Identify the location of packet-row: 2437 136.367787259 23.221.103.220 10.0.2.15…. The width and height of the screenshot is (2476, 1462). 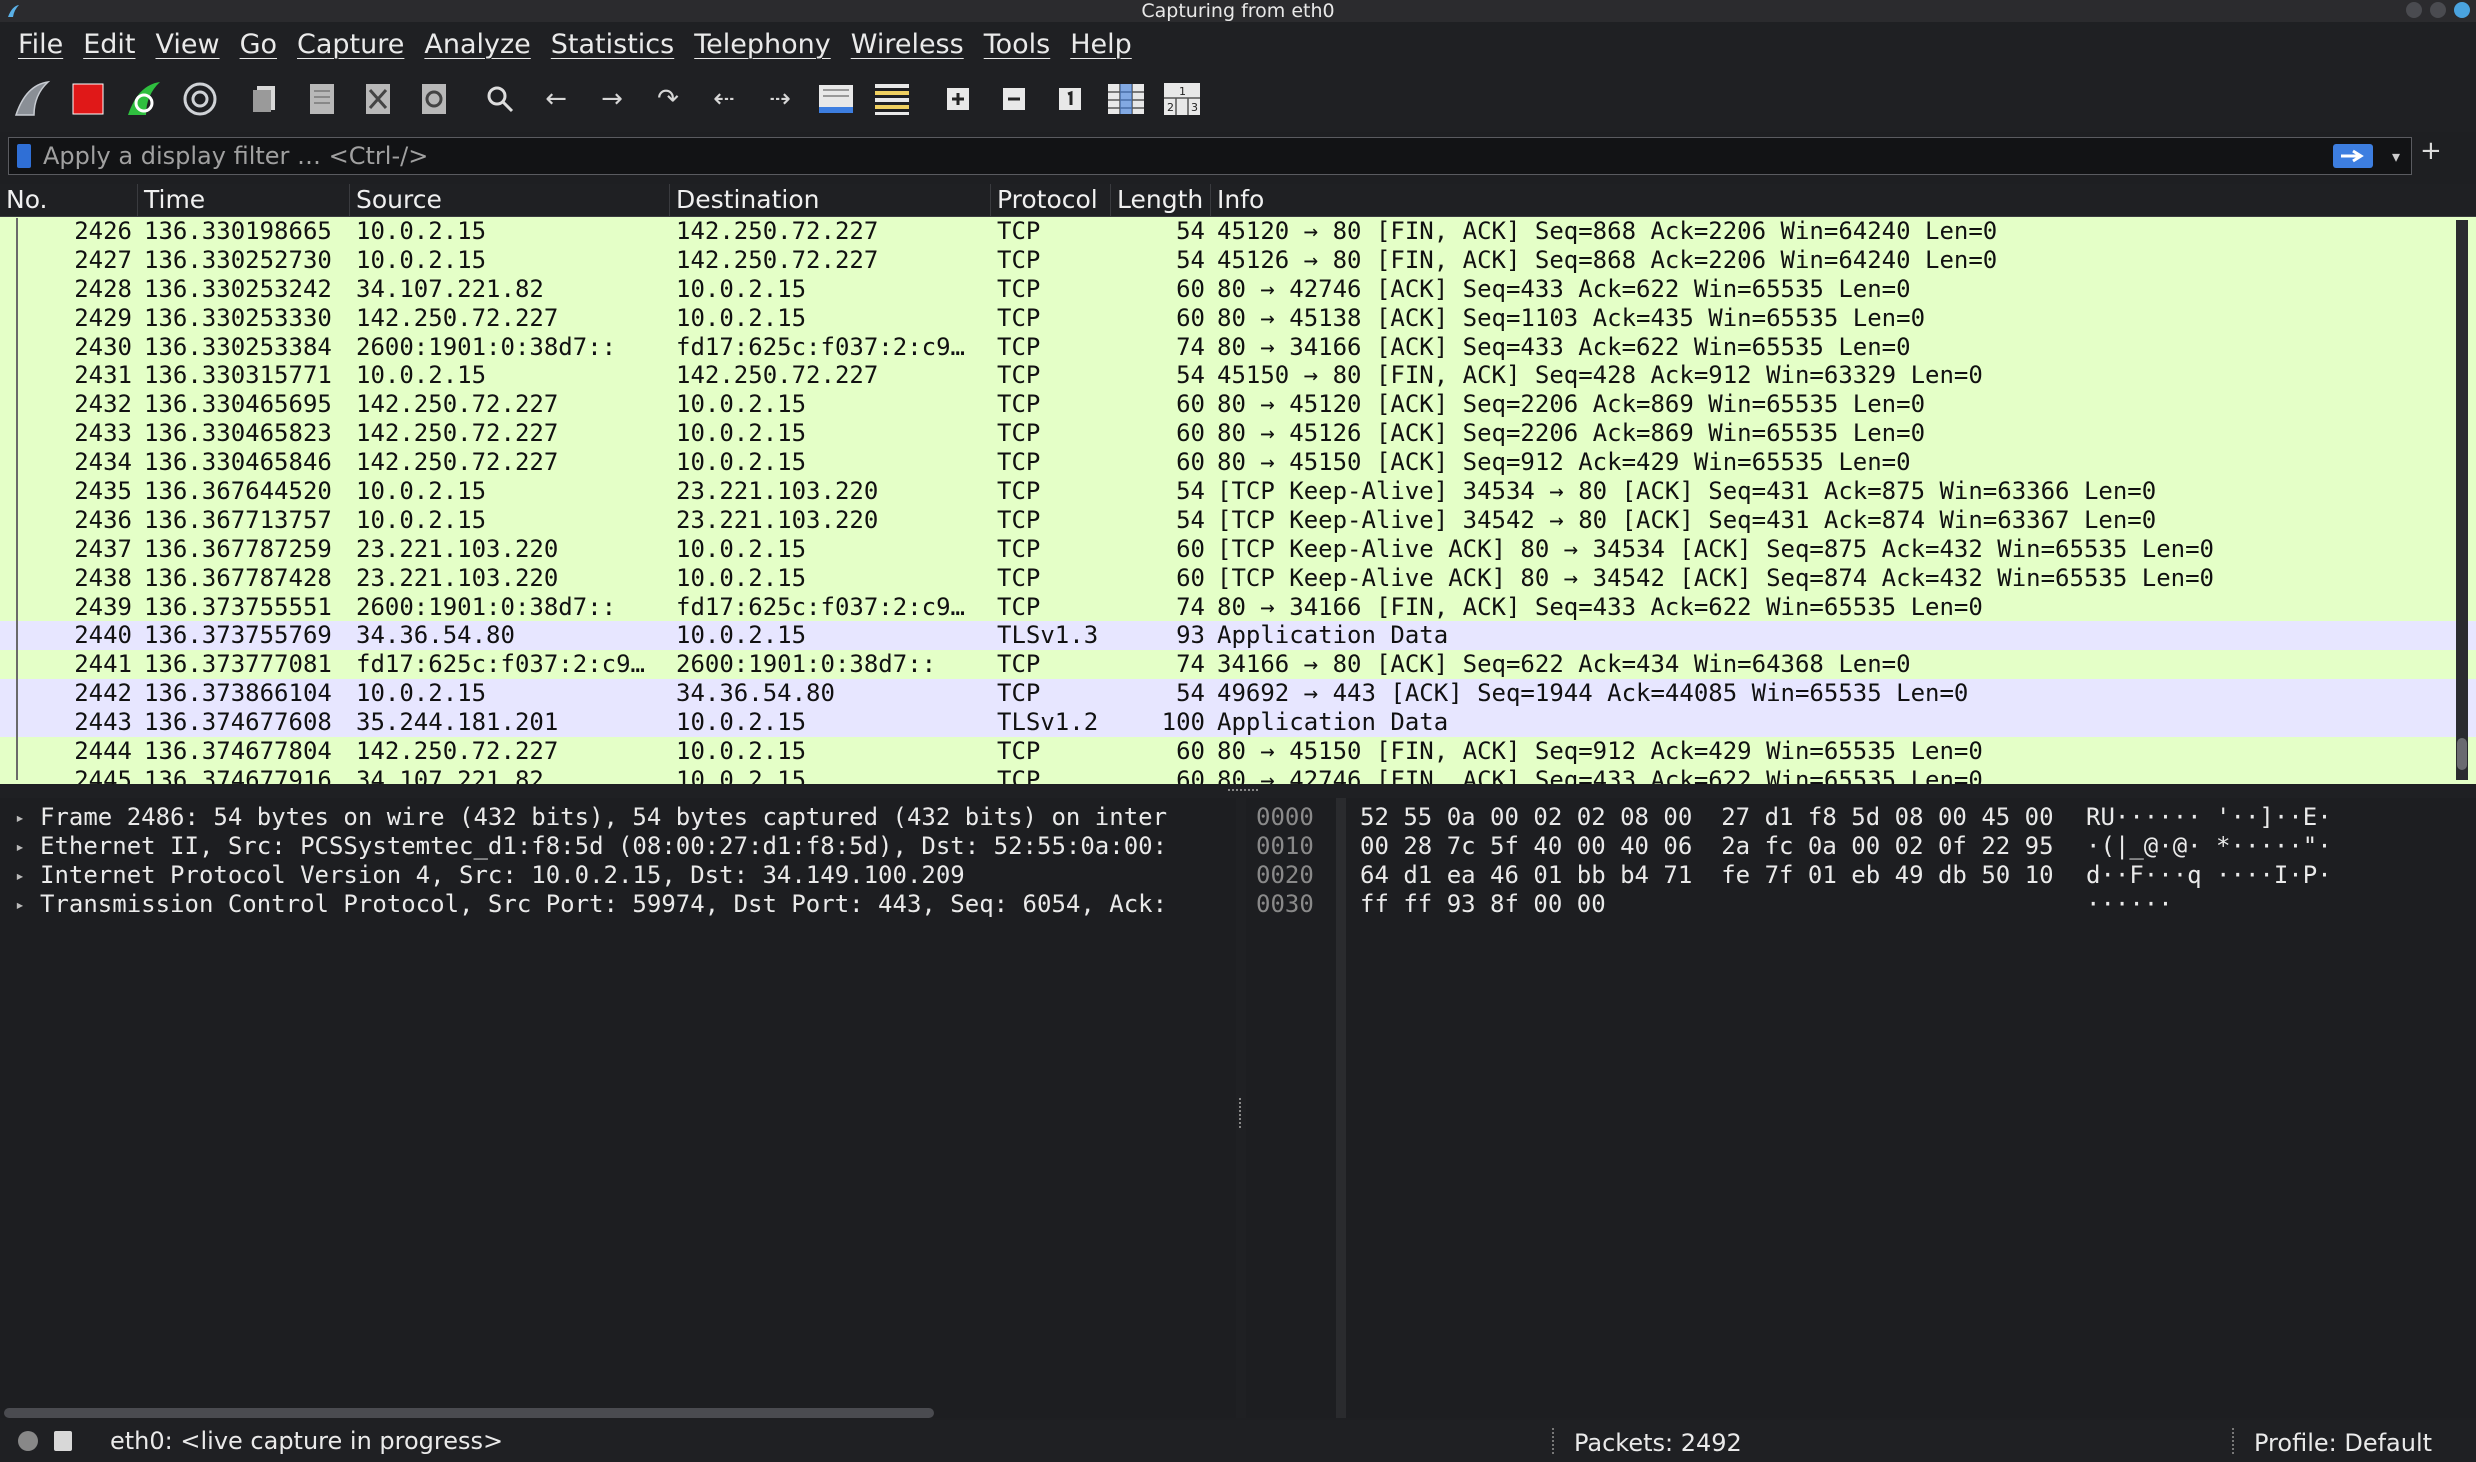
(1238, 549).